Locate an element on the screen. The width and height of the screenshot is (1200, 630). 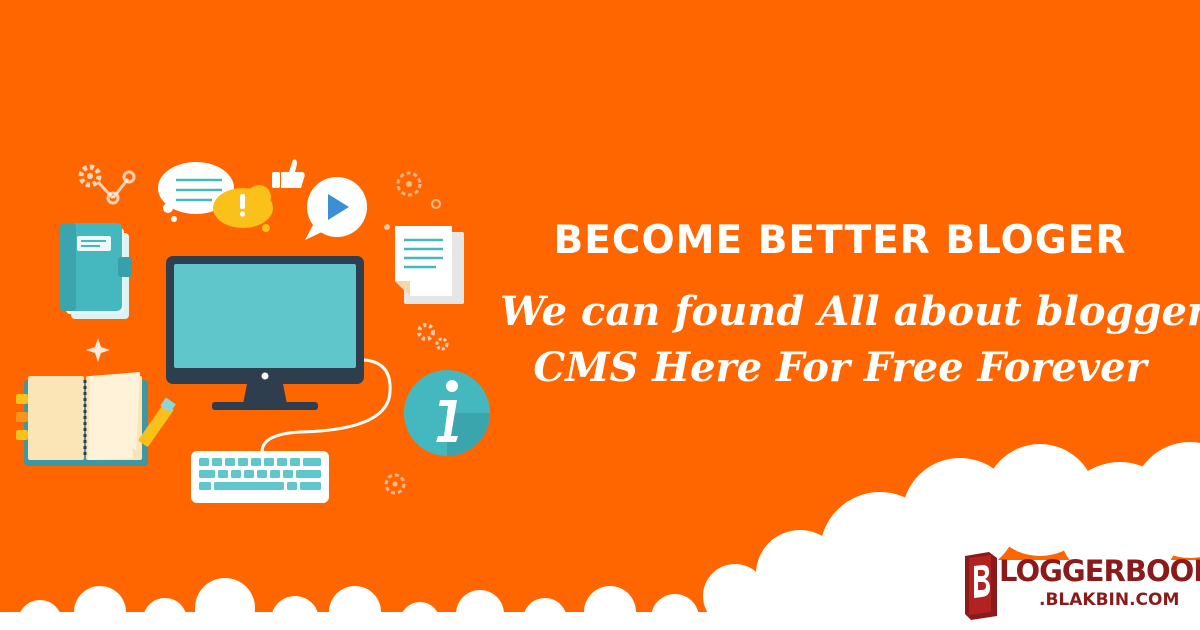
document-icon is located at coordinates (429, 265).